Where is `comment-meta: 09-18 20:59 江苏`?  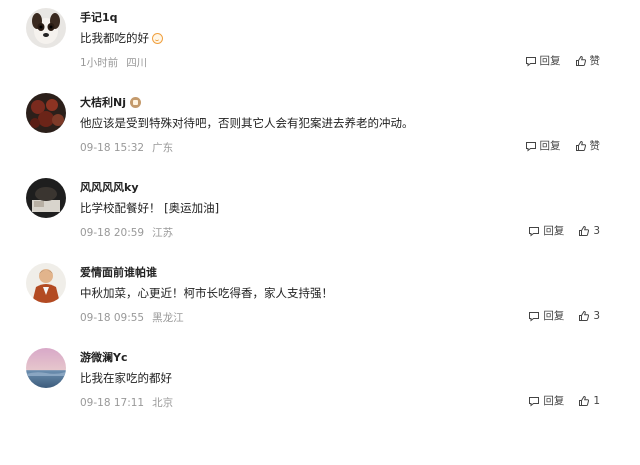 comment-meta: 09-18 20:59 江苏 is located at coordinates (126, 232).